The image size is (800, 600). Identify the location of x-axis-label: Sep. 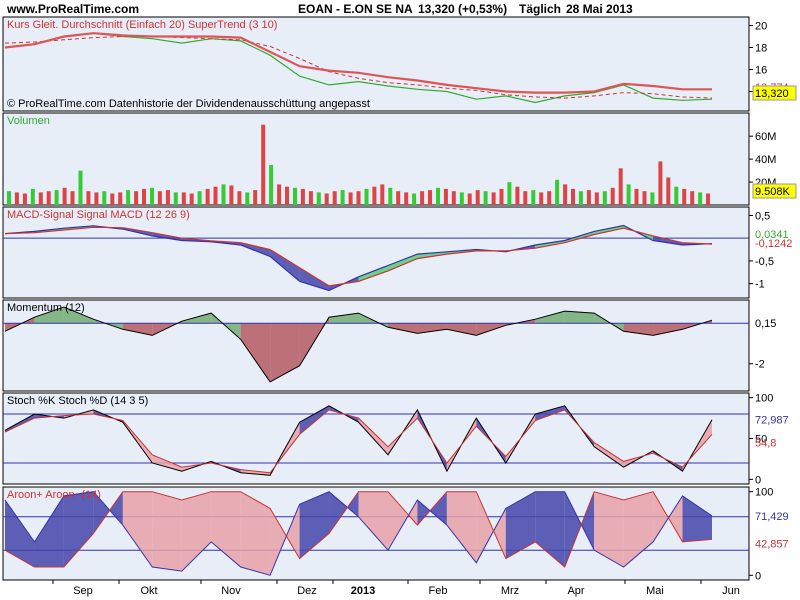
(83, 591).